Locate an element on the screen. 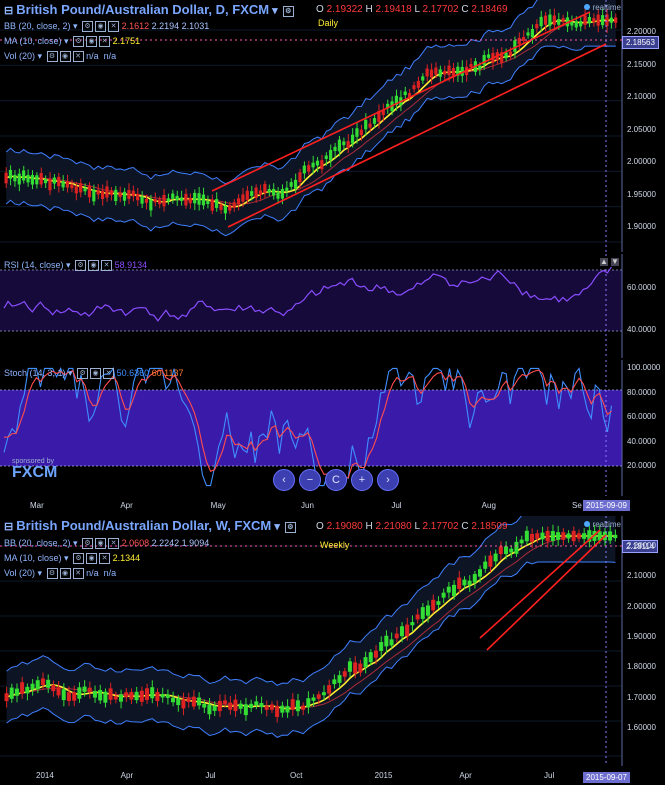  daily-ma-legend: MA (10, close) ▾ ⚙ ◉ ✕ 2.1751 is located at coordinates (72, 42).